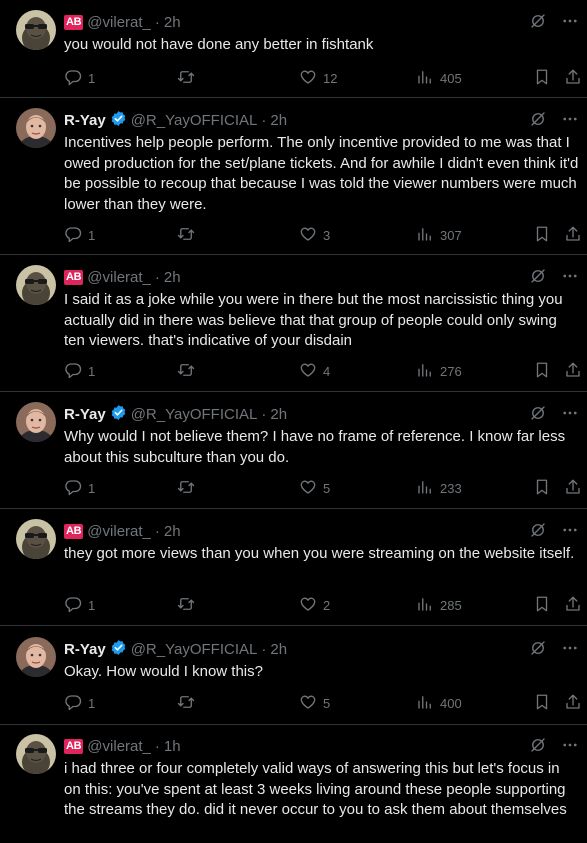 The image size is (587, 843). I want to click on like-button: 4, so click(314, 371).